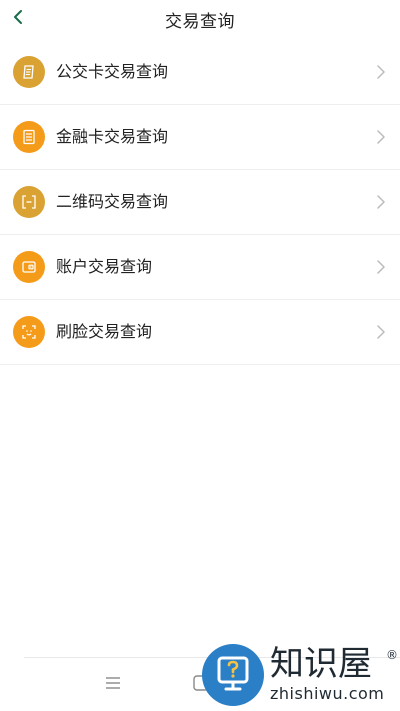 The image size is (400, 711). What do you see at coordinates (104, 331) in the screenshot?
I see `menu-item-label: 刷脸交易查询` at bounding box center [104, 331].